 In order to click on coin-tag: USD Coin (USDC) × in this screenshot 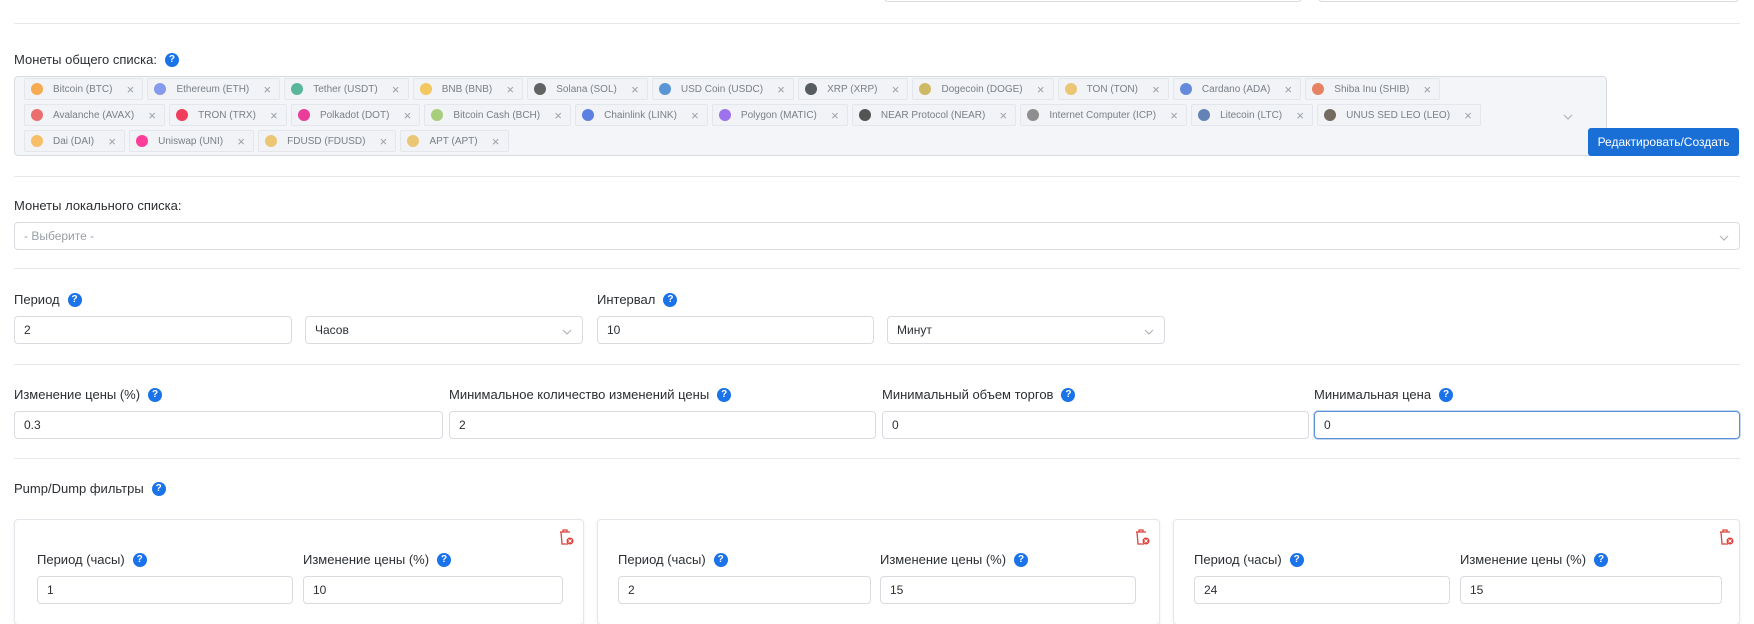, I will do `click(723, 89)`.